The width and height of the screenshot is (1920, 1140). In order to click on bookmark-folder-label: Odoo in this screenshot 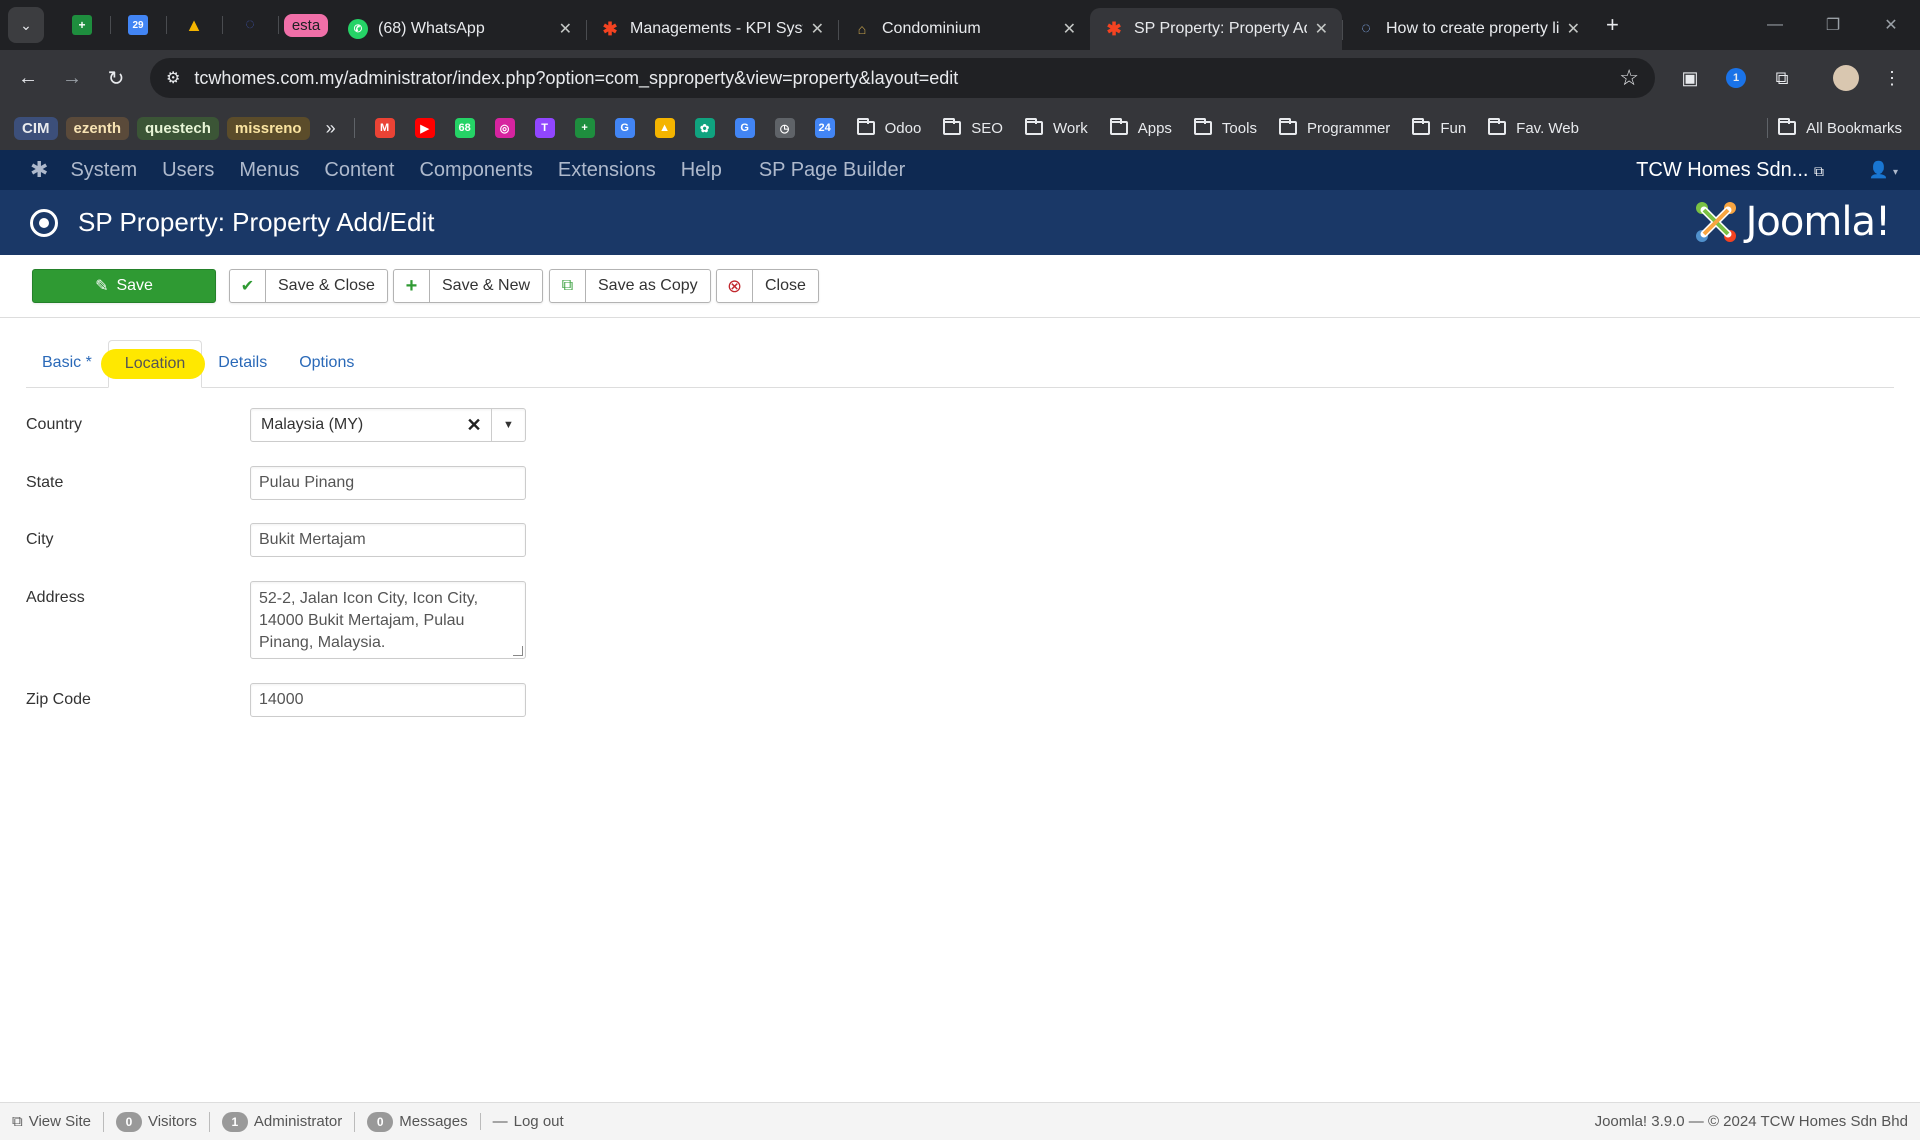, I will do `click(903, 128)`.